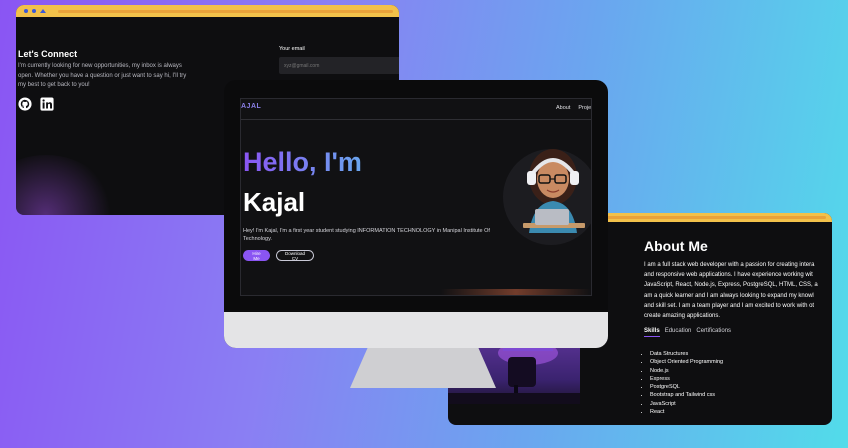 The width and height of the screenshot is (848, 448). What do you see at coordinates (686, 371) in the screenshot?
I see `skill-item: Node.js` at bounding box center [686, 371].